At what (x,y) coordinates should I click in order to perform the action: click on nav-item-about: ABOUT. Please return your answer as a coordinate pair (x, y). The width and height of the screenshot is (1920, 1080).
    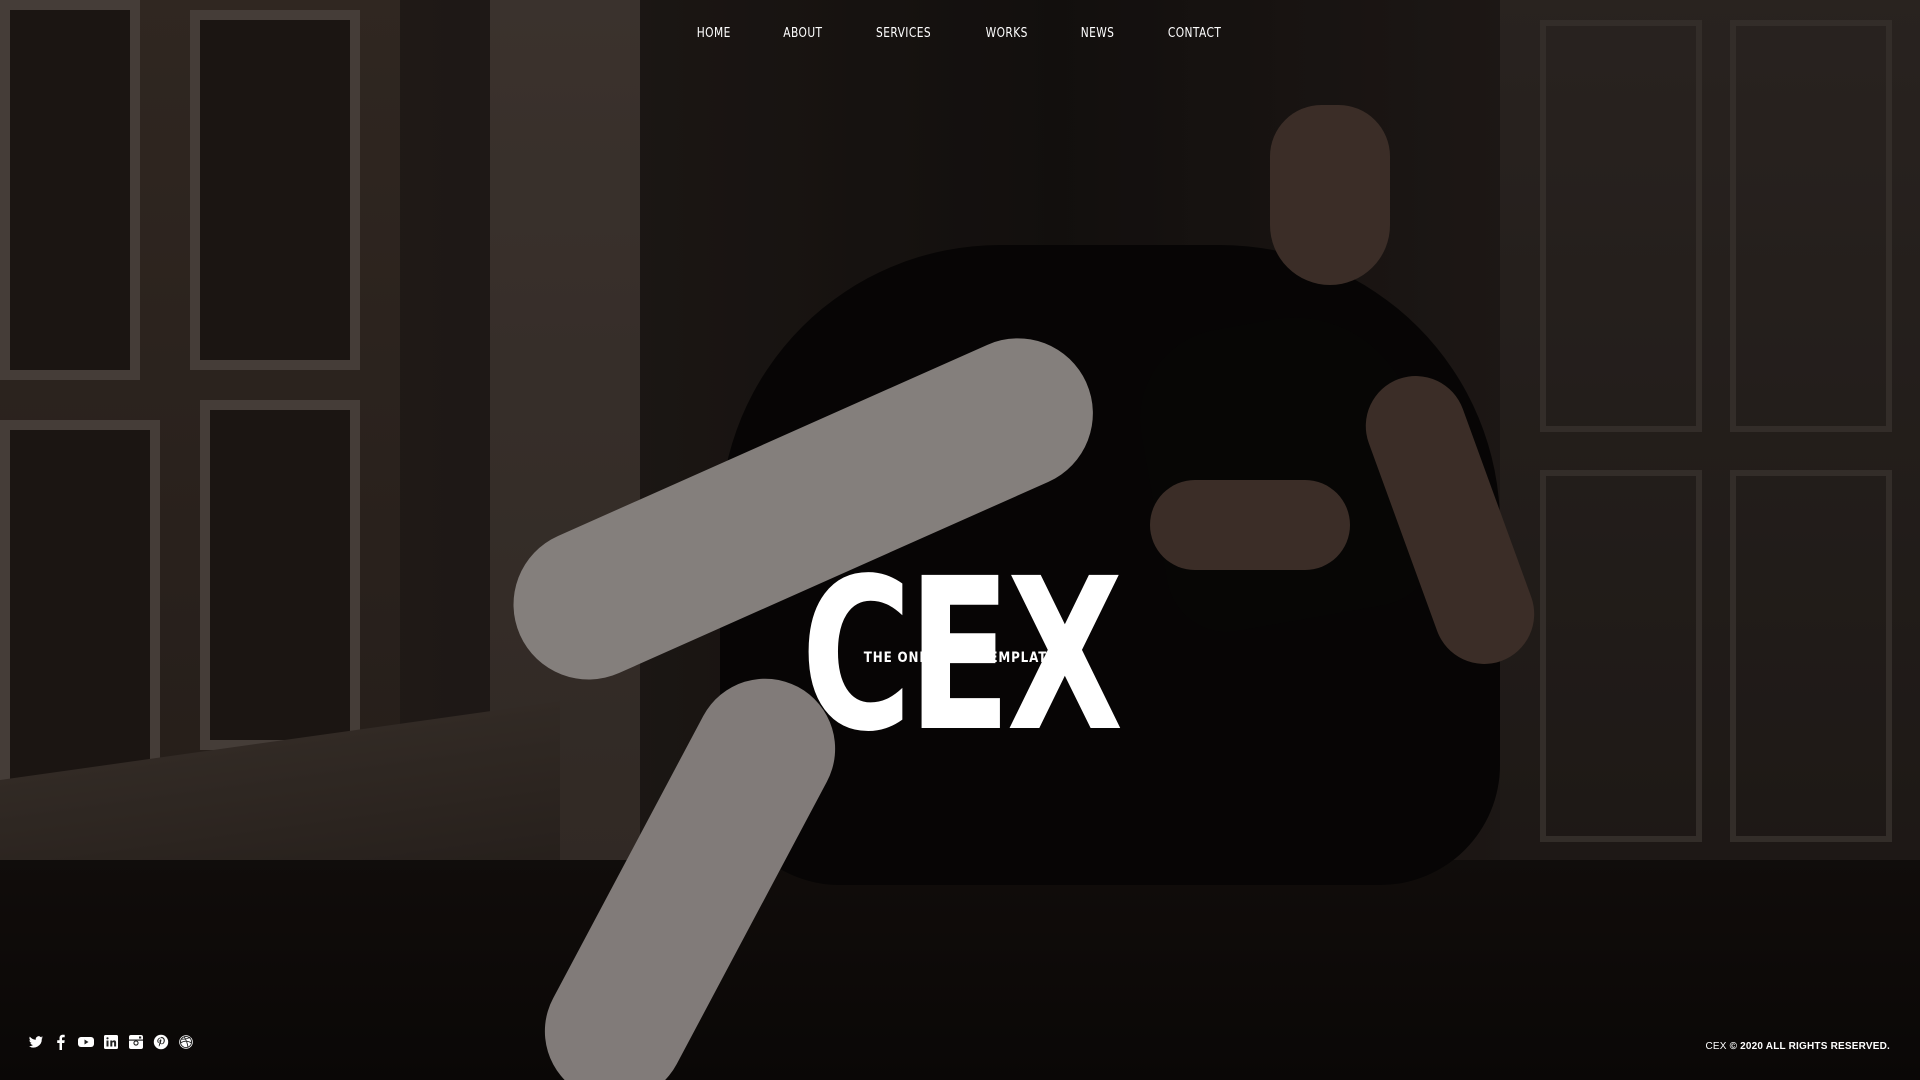
    Looking at the image, I should click on (802, 34).